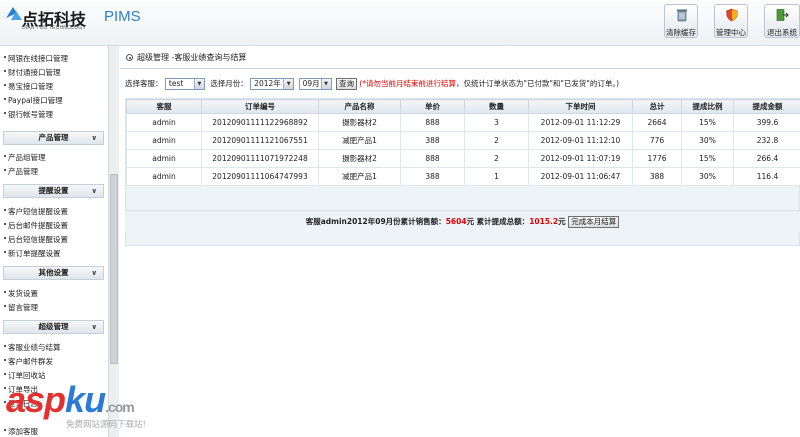  What do you see at coordinates (32, 347) in the screenshot?
I see `sidebar-item-agent-performance: 客服业绩与结算` at bounding box center [32, 347].